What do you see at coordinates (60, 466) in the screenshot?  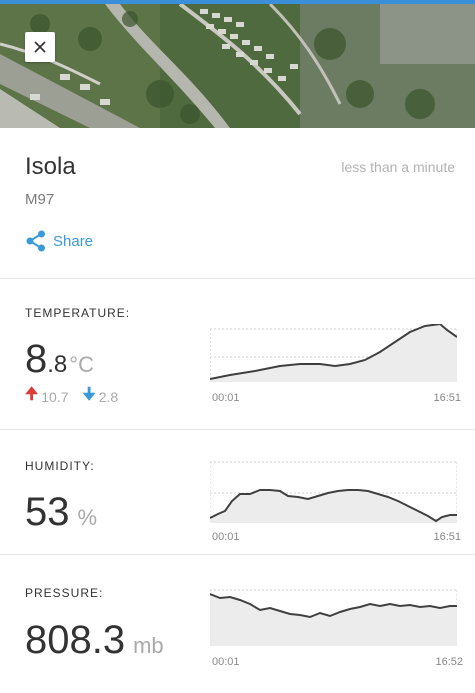 I see `humidity-title: HUMIDITY:` at bounding box center [60, 466].